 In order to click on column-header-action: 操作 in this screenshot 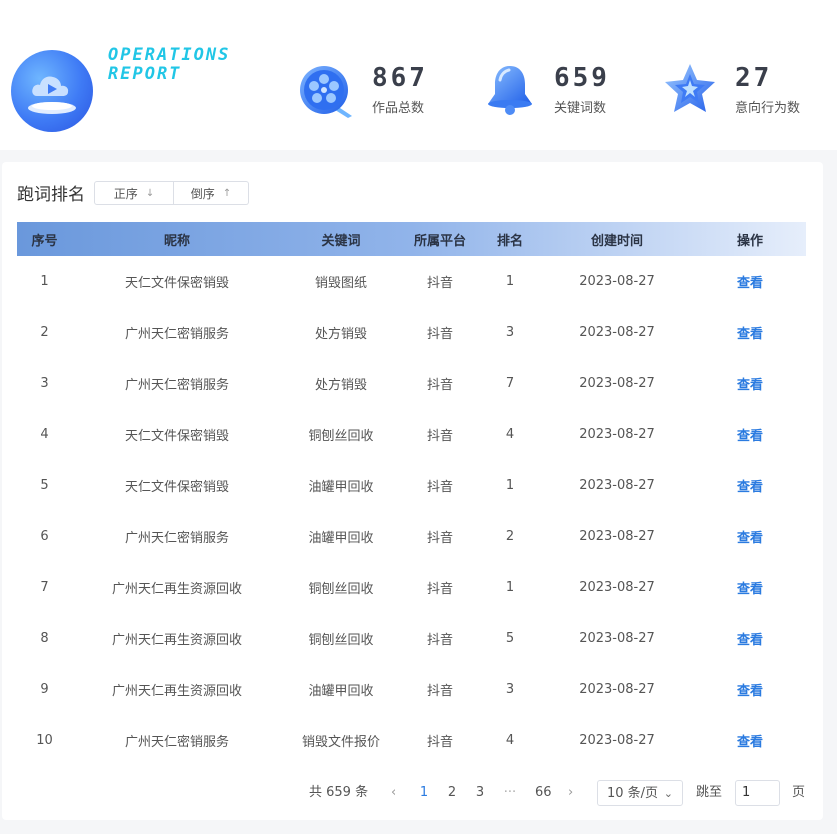, I will do `click(749, 241)`.